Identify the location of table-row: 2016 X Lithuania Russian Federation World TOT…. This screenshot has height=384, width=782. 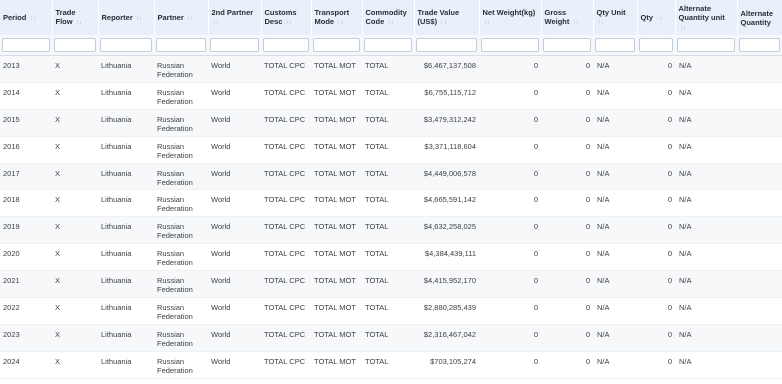
(391, 150).